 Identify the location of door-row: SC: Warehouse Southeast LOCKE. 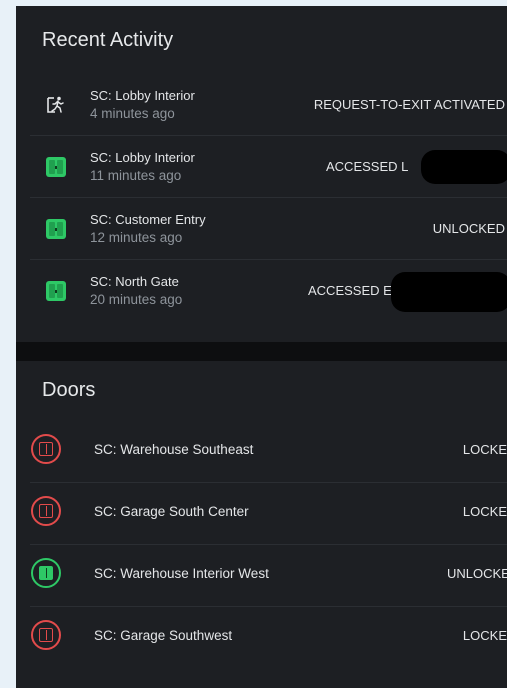
(261, 452).